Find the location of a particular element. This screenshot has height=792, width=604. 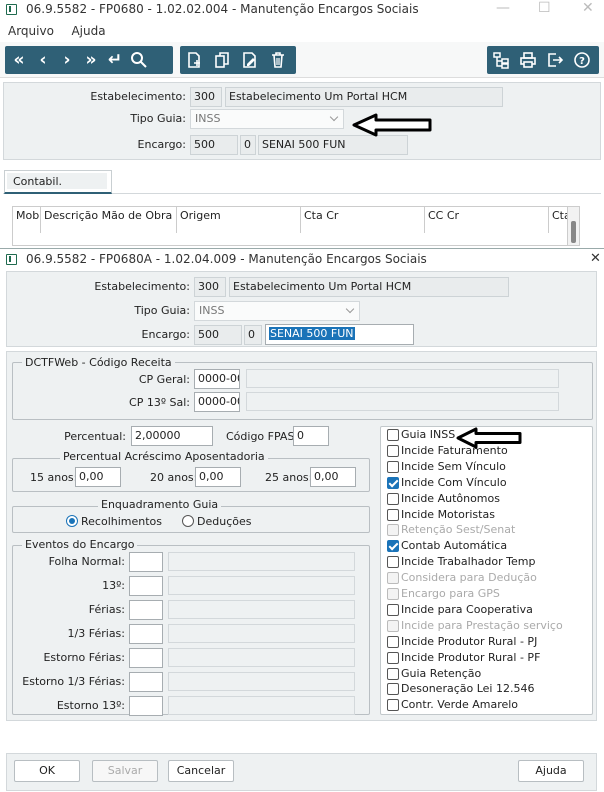

checkbox-label: Guia INSS is located at coordinates (428, 434).